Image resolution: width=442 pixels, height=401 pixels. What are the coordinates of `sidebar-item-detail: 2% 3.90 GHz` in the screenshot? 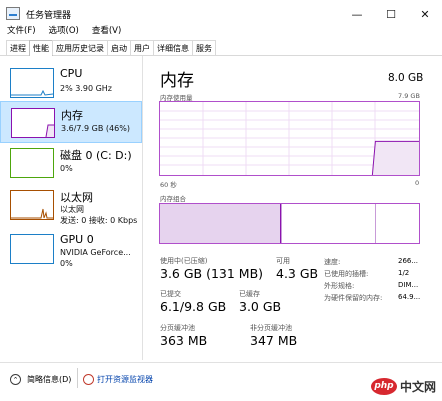 It's located at (86, 88).